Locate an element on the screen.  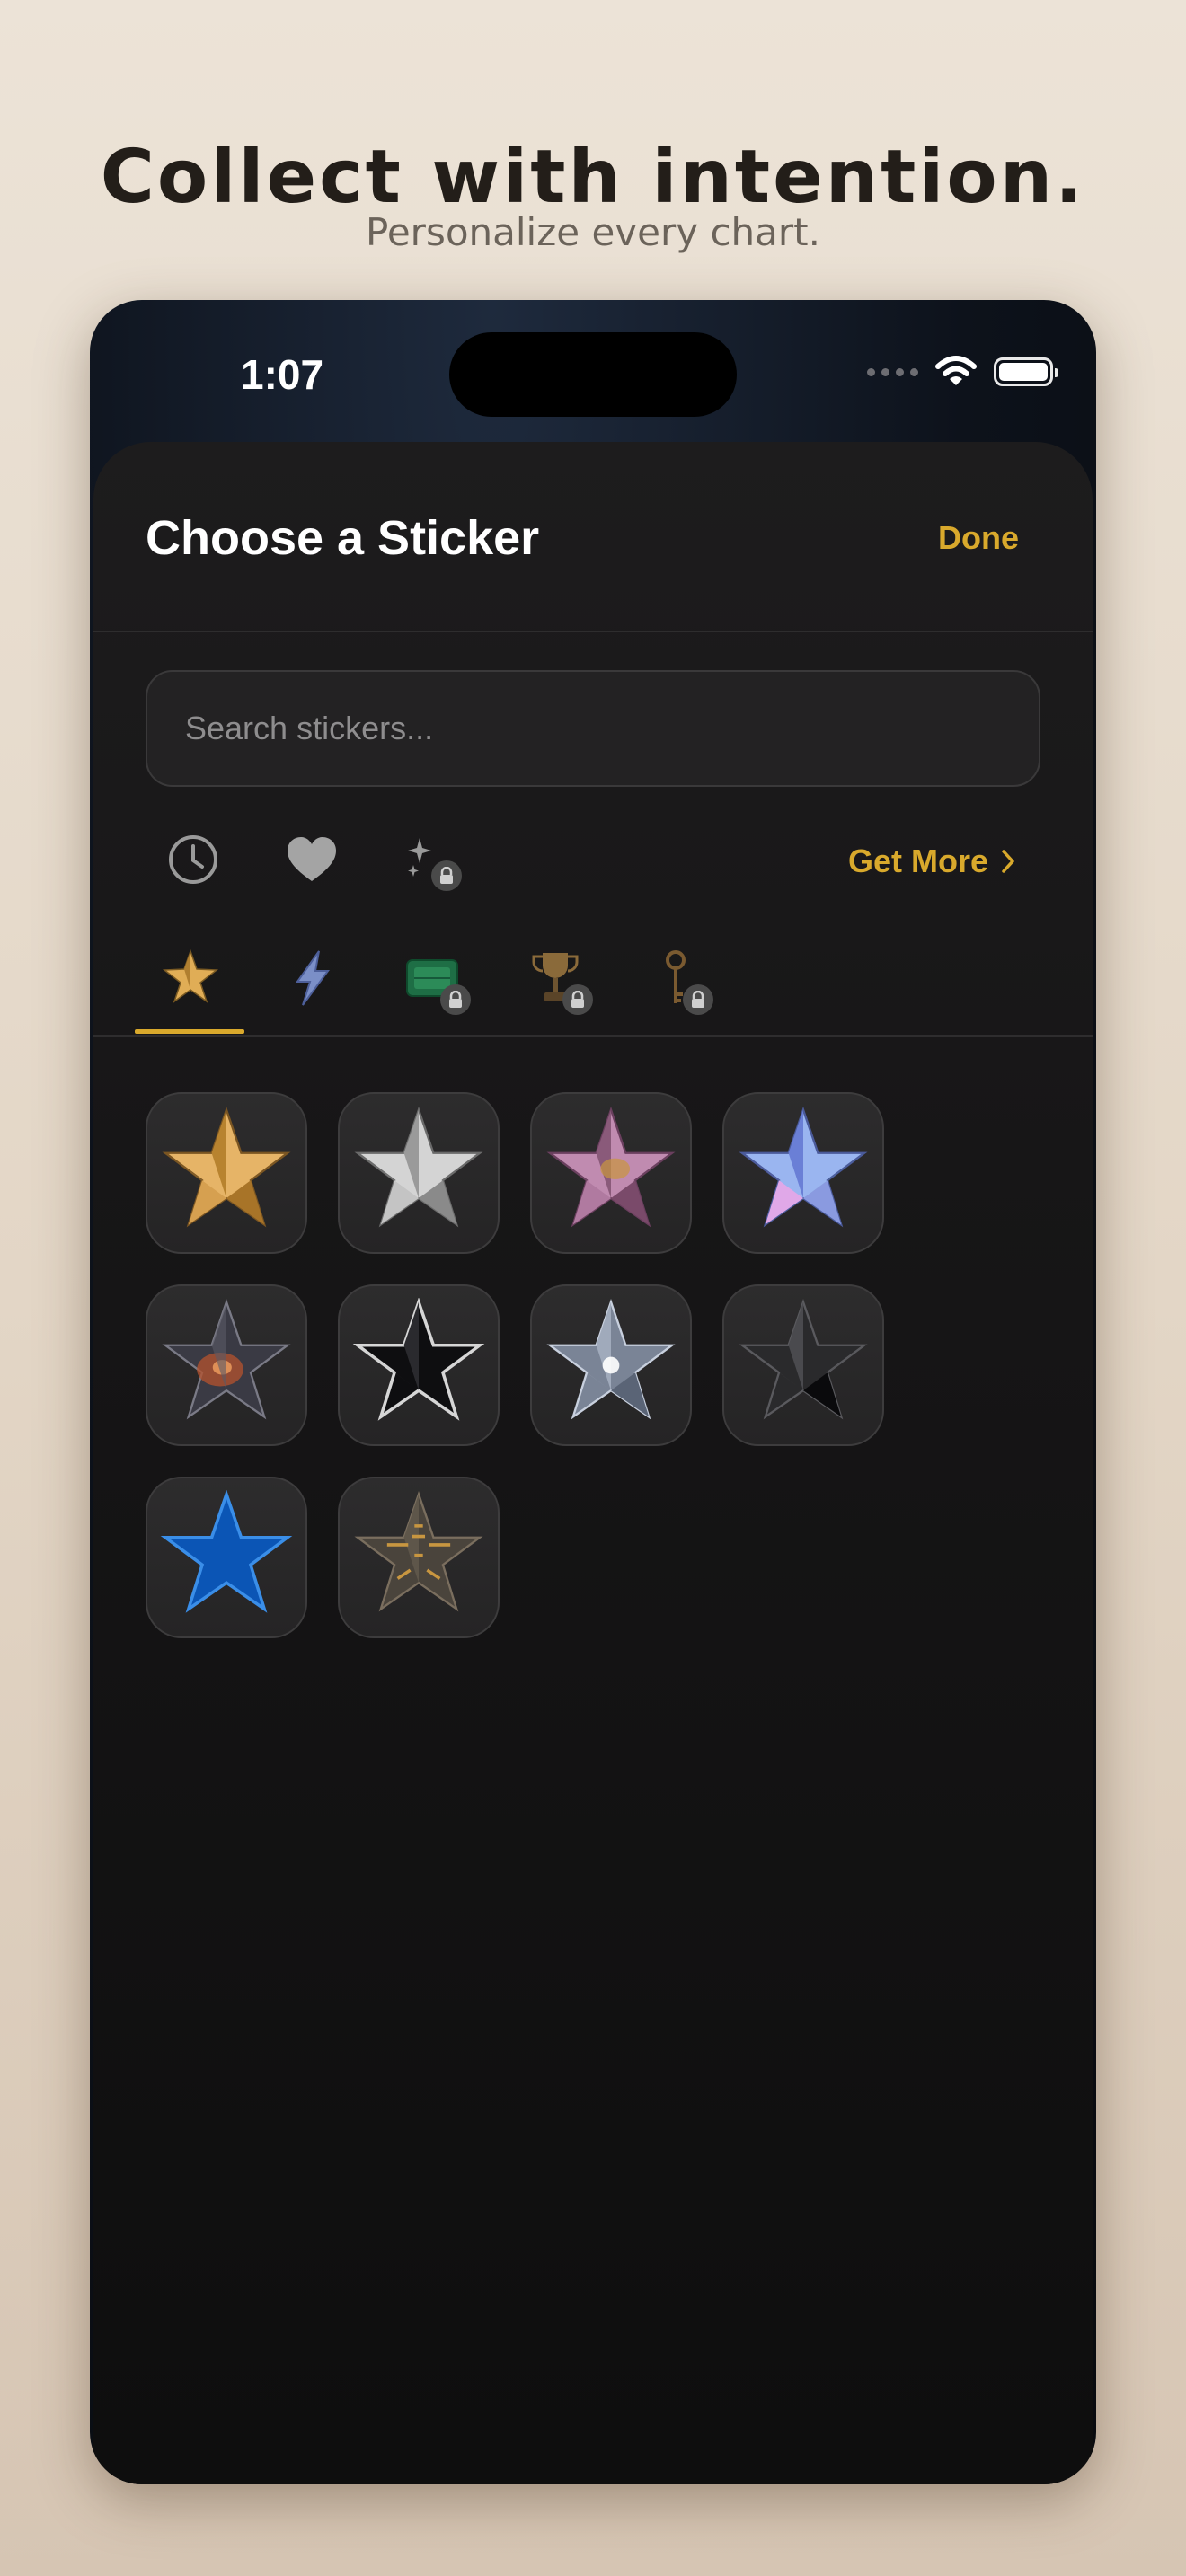
selected-tab-indicator is located at coordinates (189, 1031).